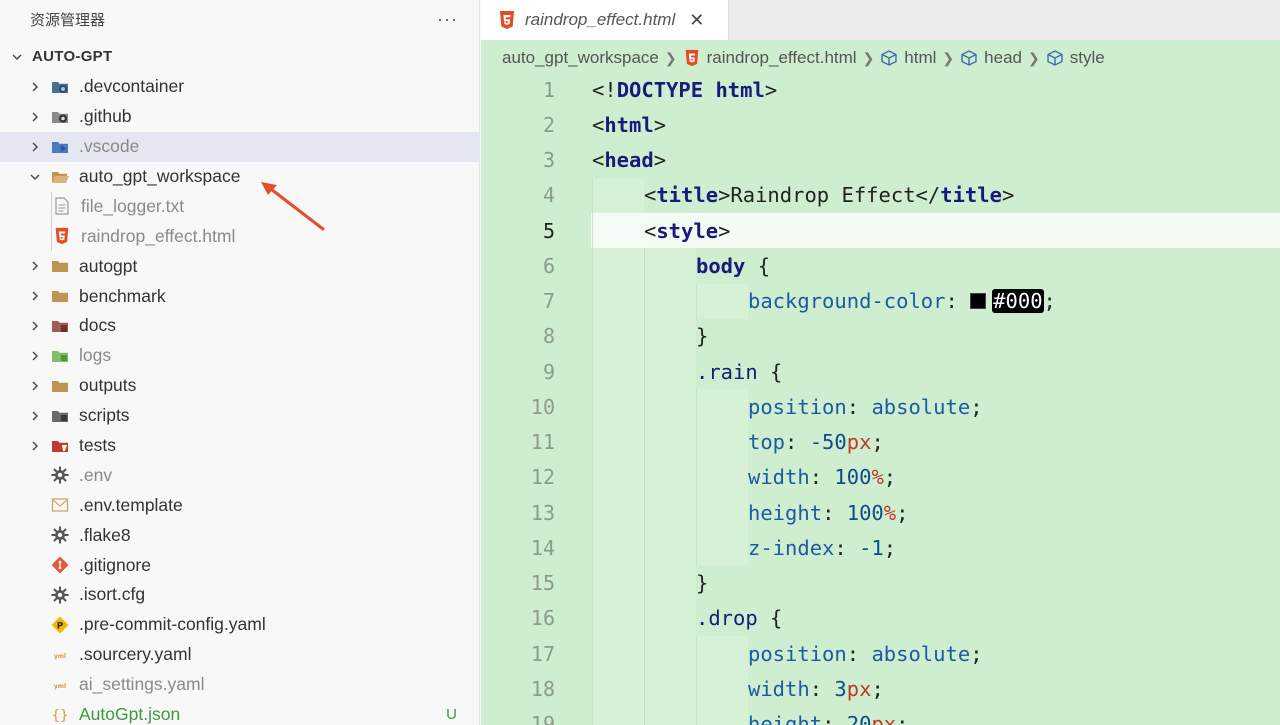 This screenshot has height=725, width=1280. Describe the element at coordinates (880, 195) in the screenshot. I see `code-line: 4 <title>Raindrop Effect</title>` at that location.